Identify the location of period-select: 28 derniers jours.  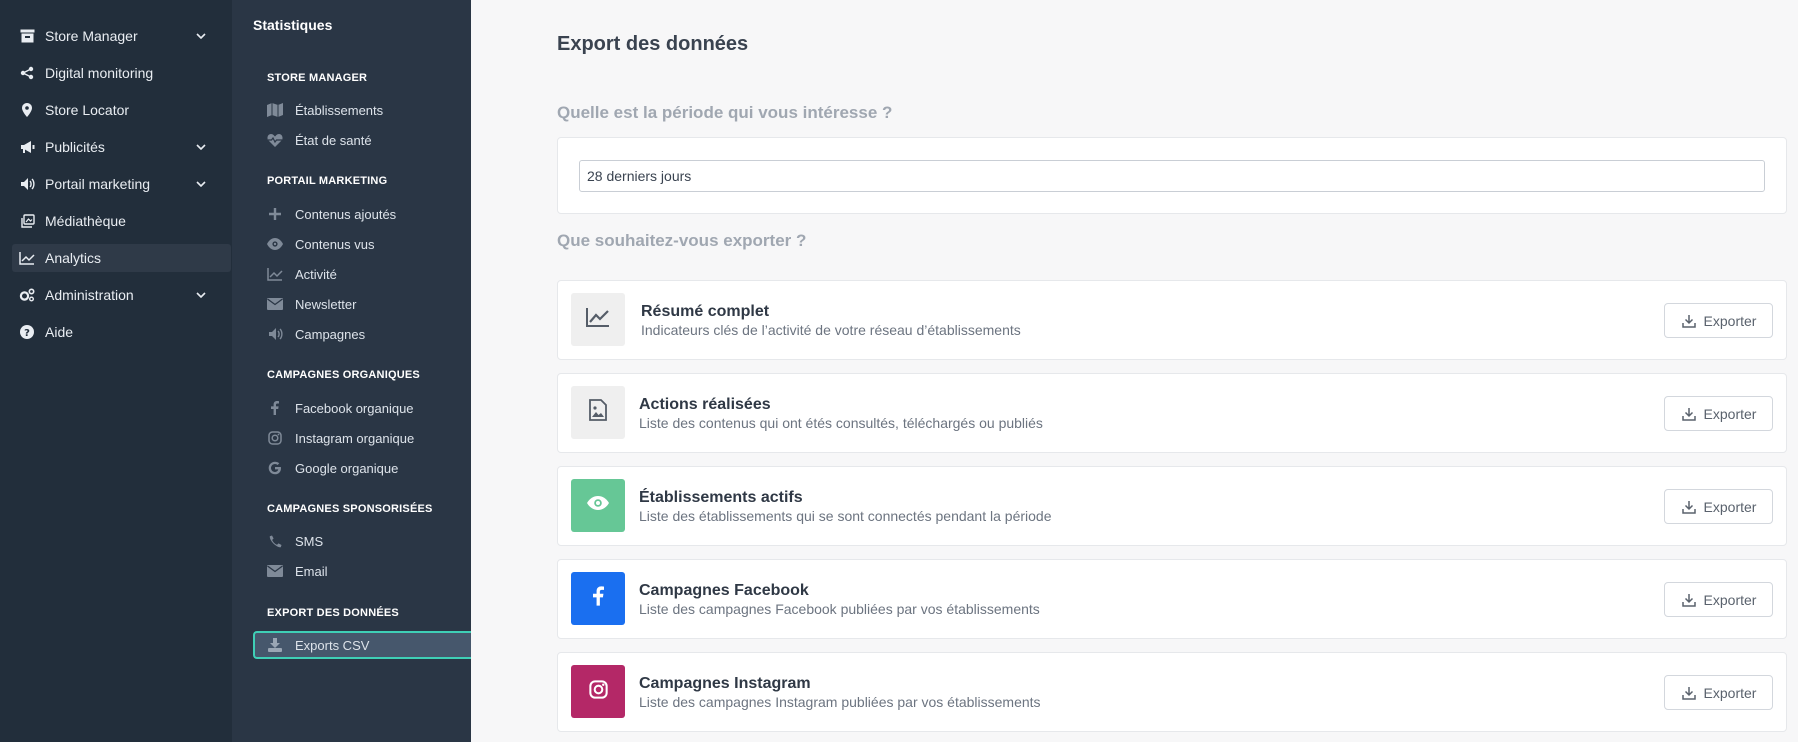
(1172, 176).